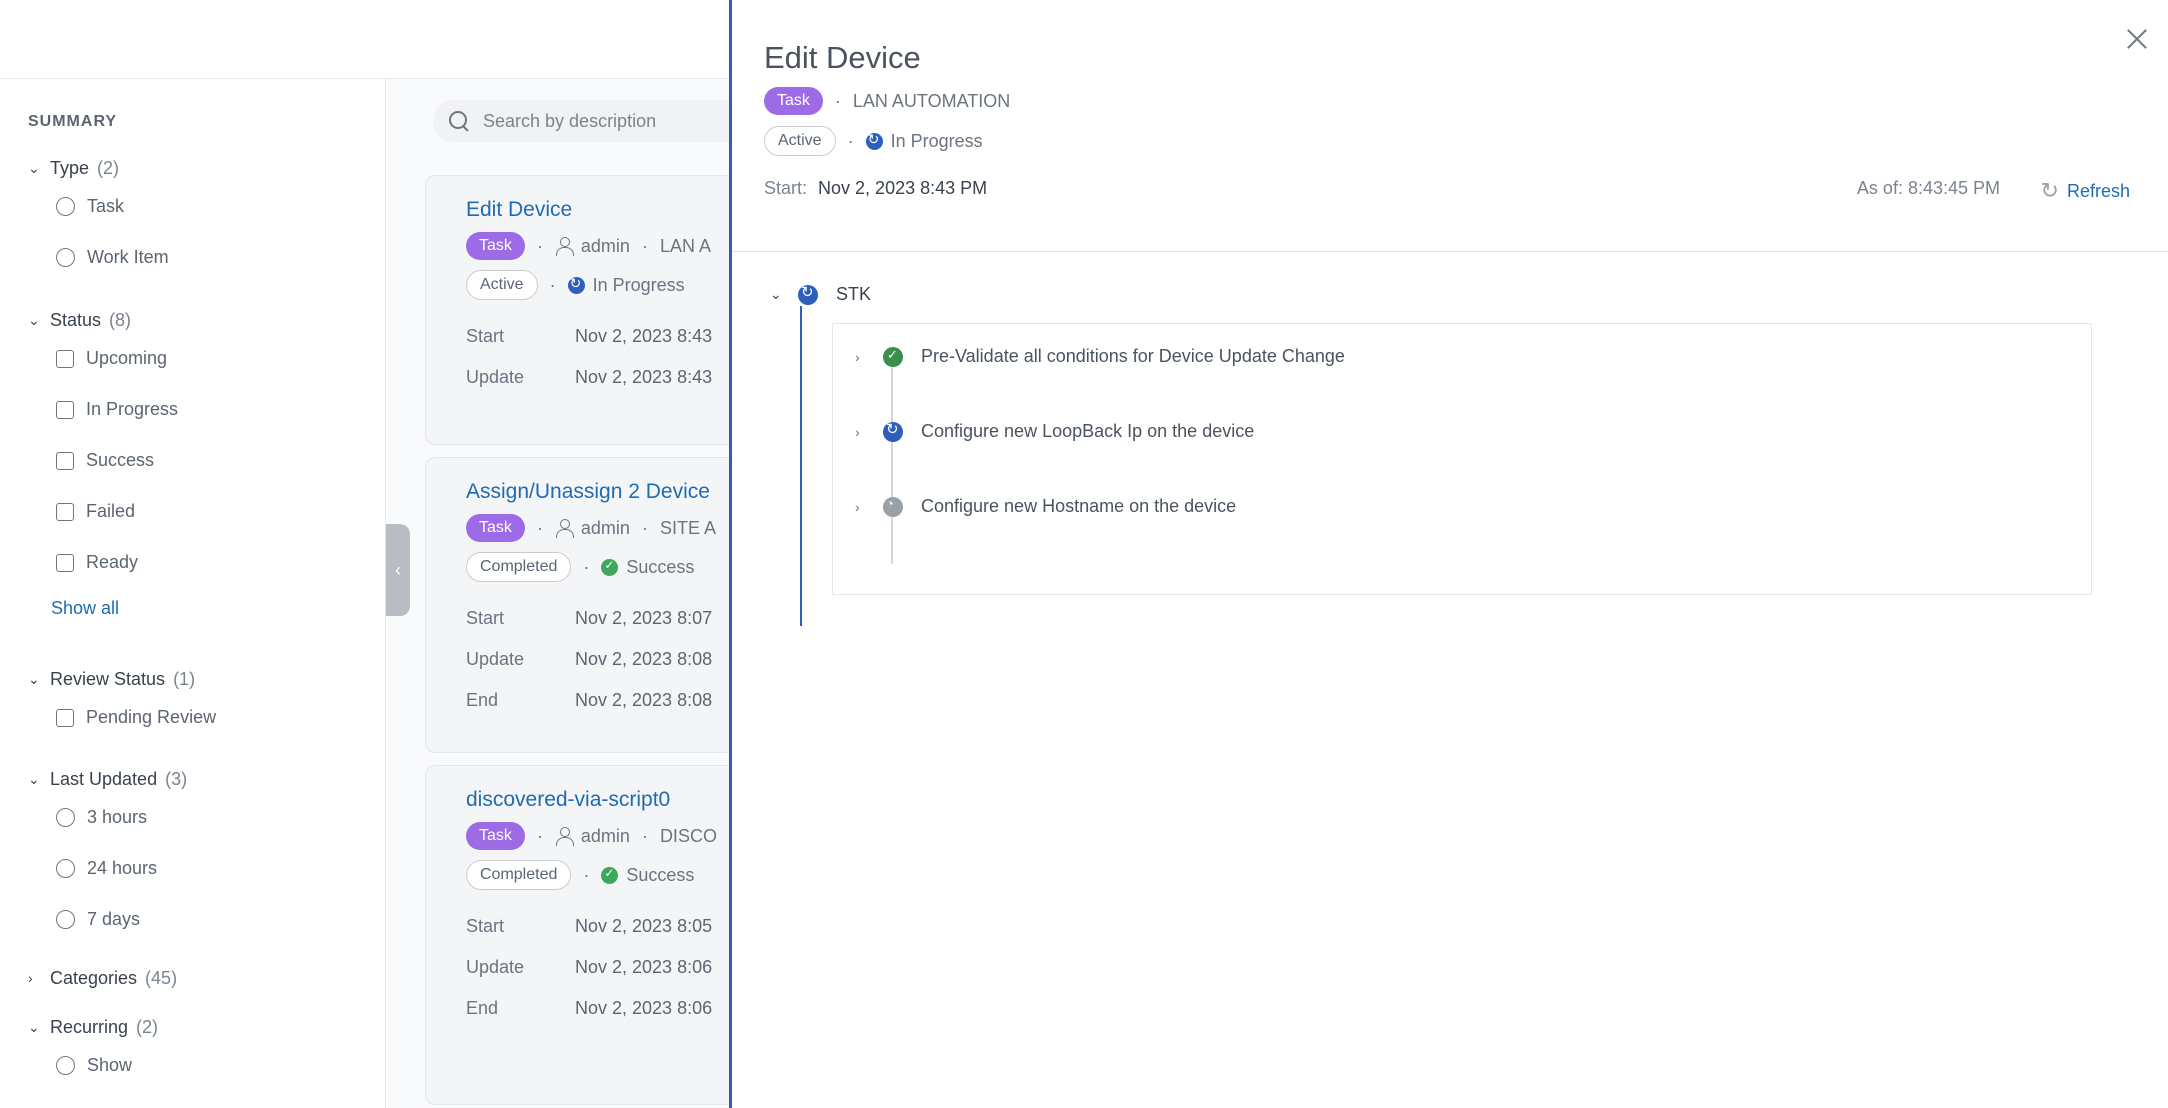 This screenshot has width=2168, height=1108. What do you see at coordinates (98, 257) in the screenshot?
I see `filter-option-work-item: Work Item` at bounding box center [98, 257].